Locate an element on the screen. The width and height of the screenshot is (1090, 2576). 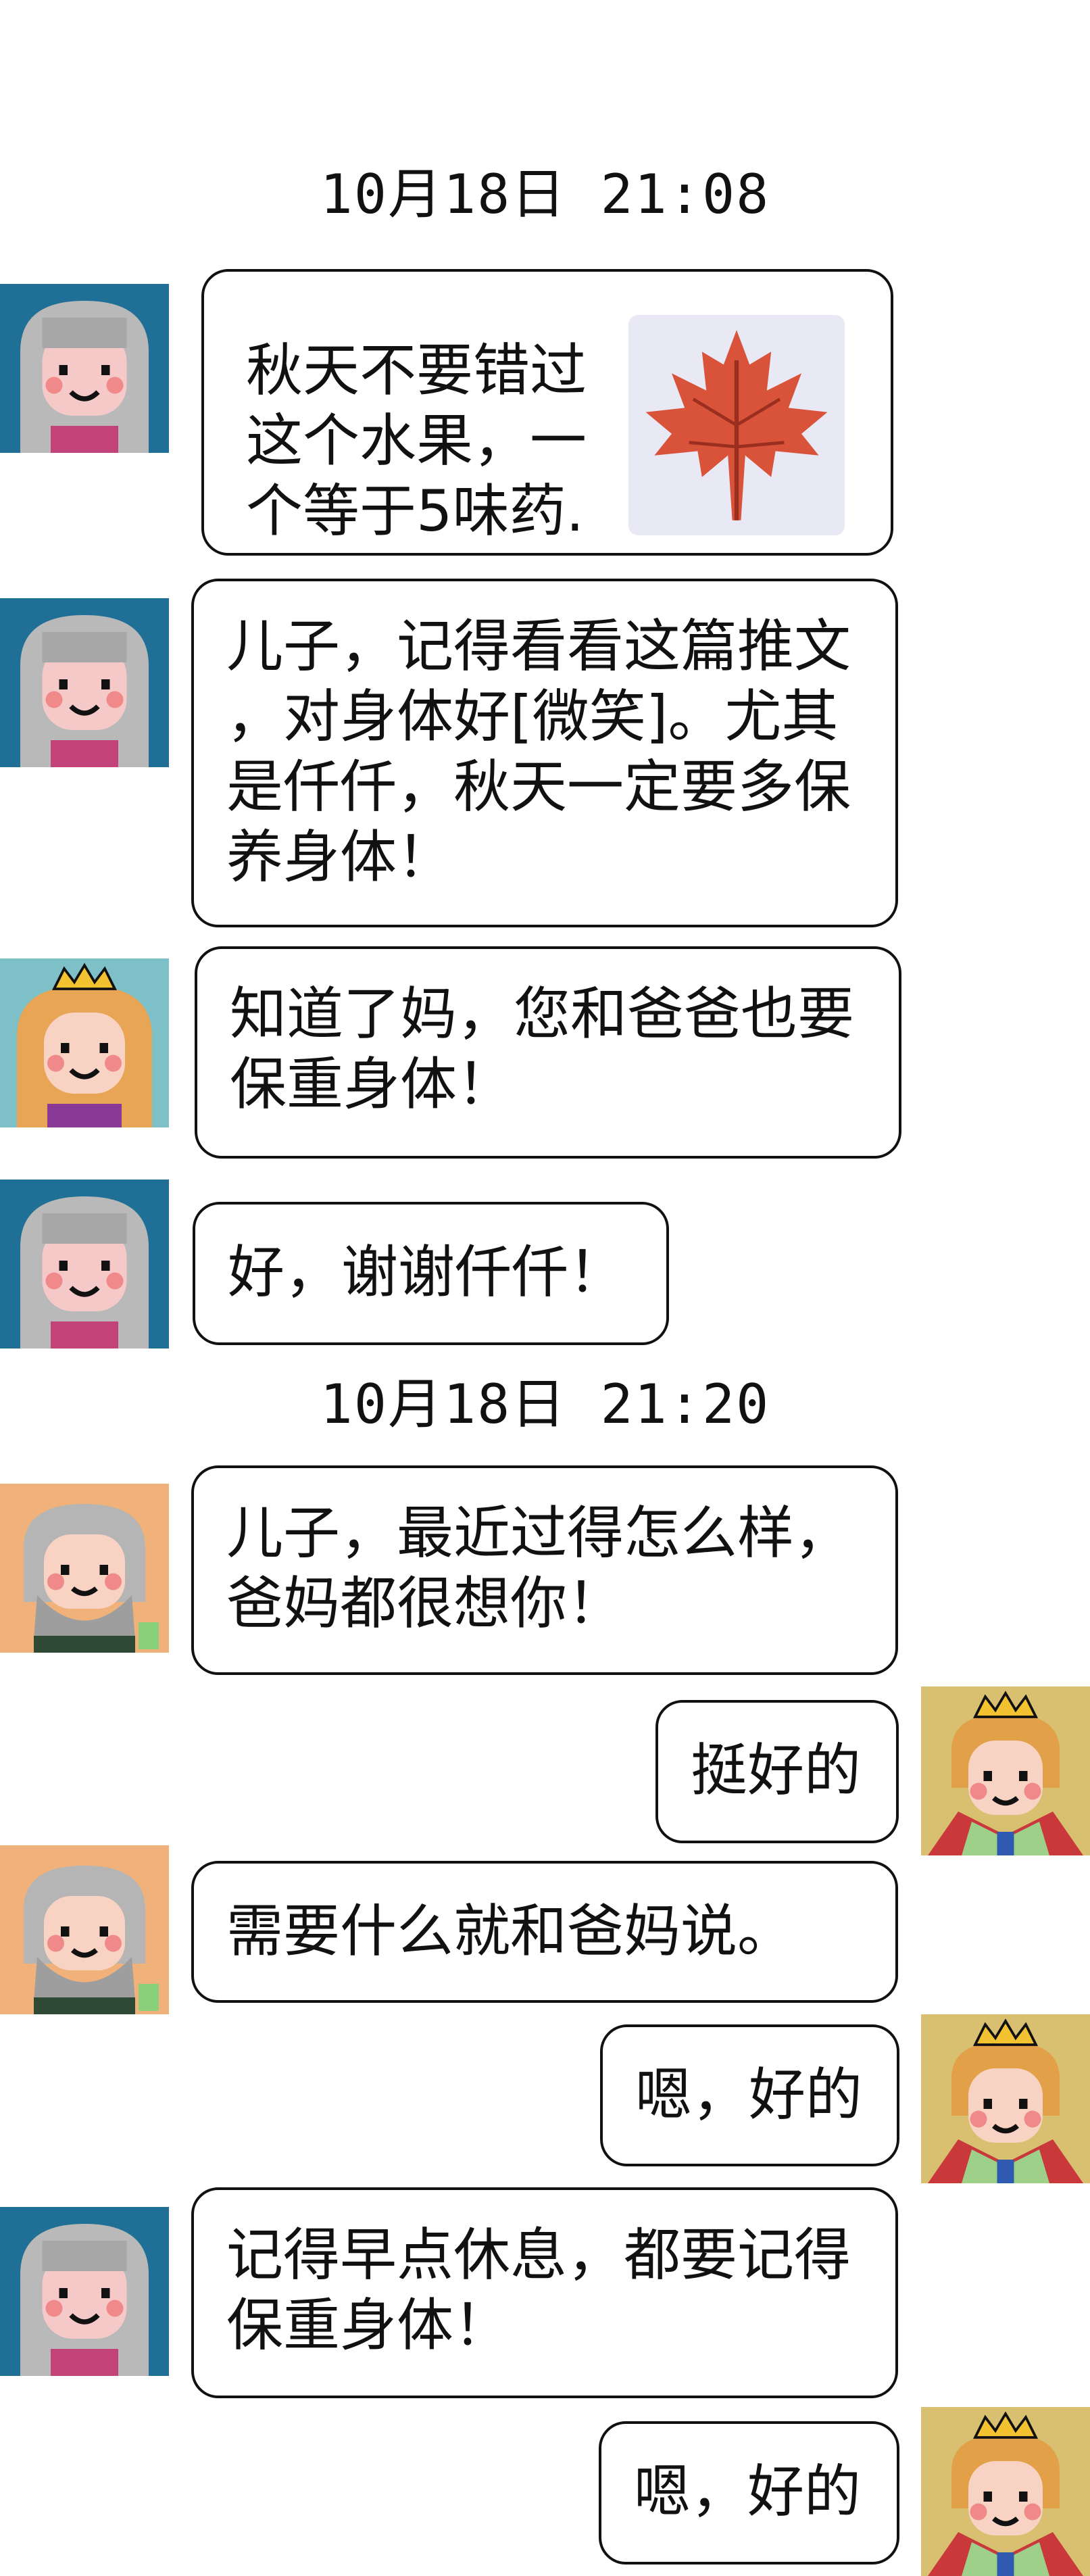
message-text: 知道了妈，您和爸爸也要 保重身体！ is located at coordinates (542, 1049).